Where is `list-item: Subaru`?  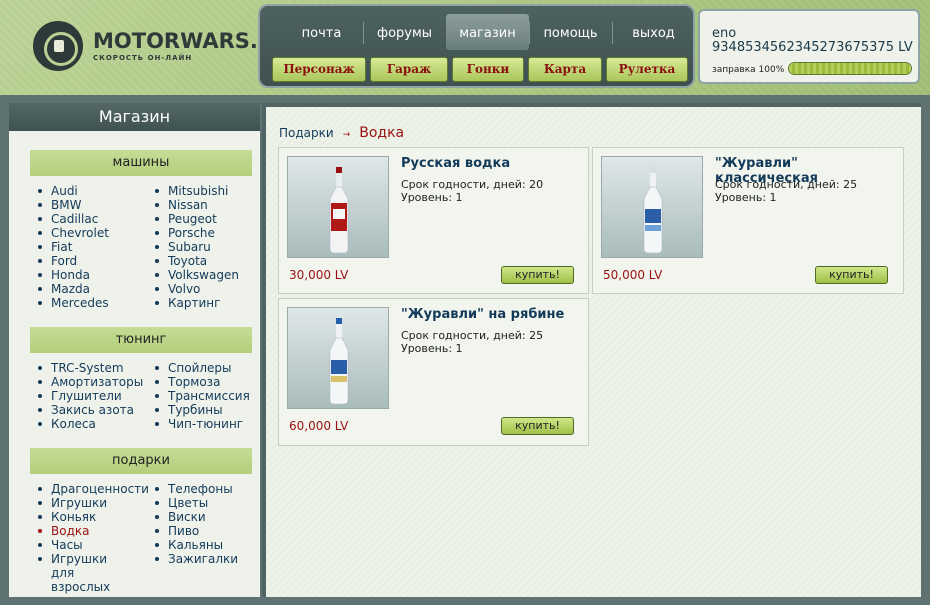 list-item: Subaru is located at coordinates (193, 247).